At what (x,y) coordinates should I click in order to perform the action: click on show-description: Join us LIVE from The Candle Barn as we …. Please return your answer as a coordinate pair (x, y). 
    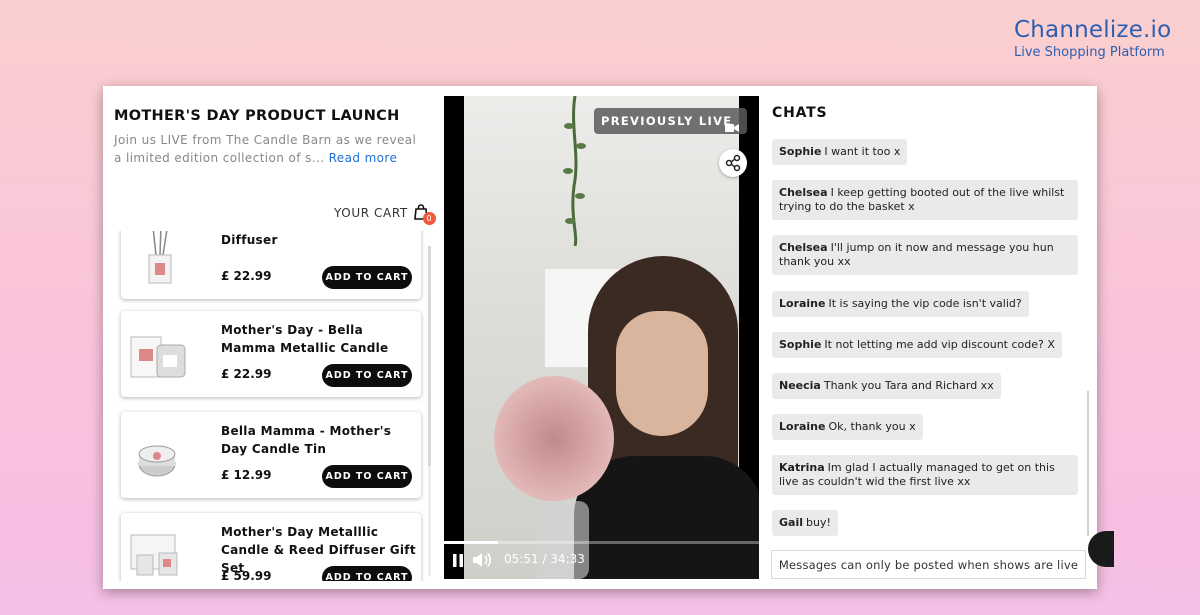
    Looking at the image, I should click on (269, 149).